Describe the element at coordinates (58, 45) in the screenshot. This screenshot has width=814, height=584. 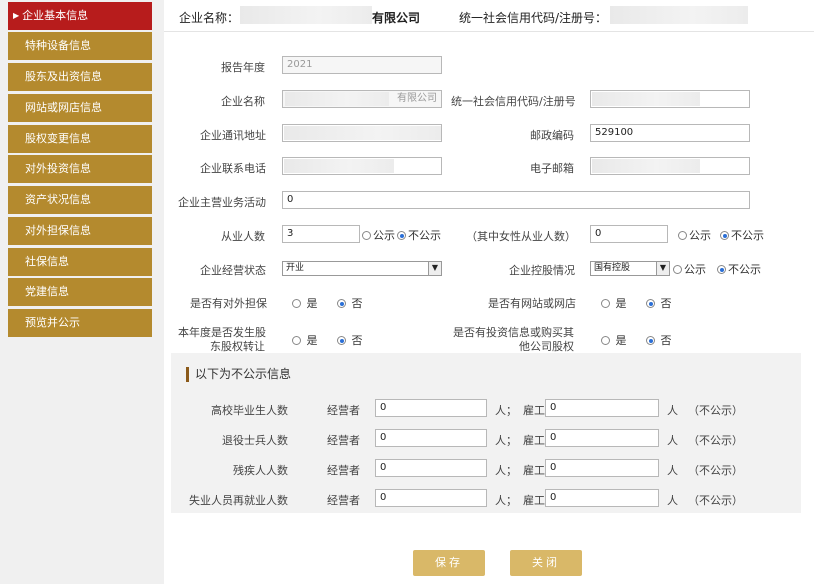
I see `sidebar-item-label: 特种设备信息` at that location.